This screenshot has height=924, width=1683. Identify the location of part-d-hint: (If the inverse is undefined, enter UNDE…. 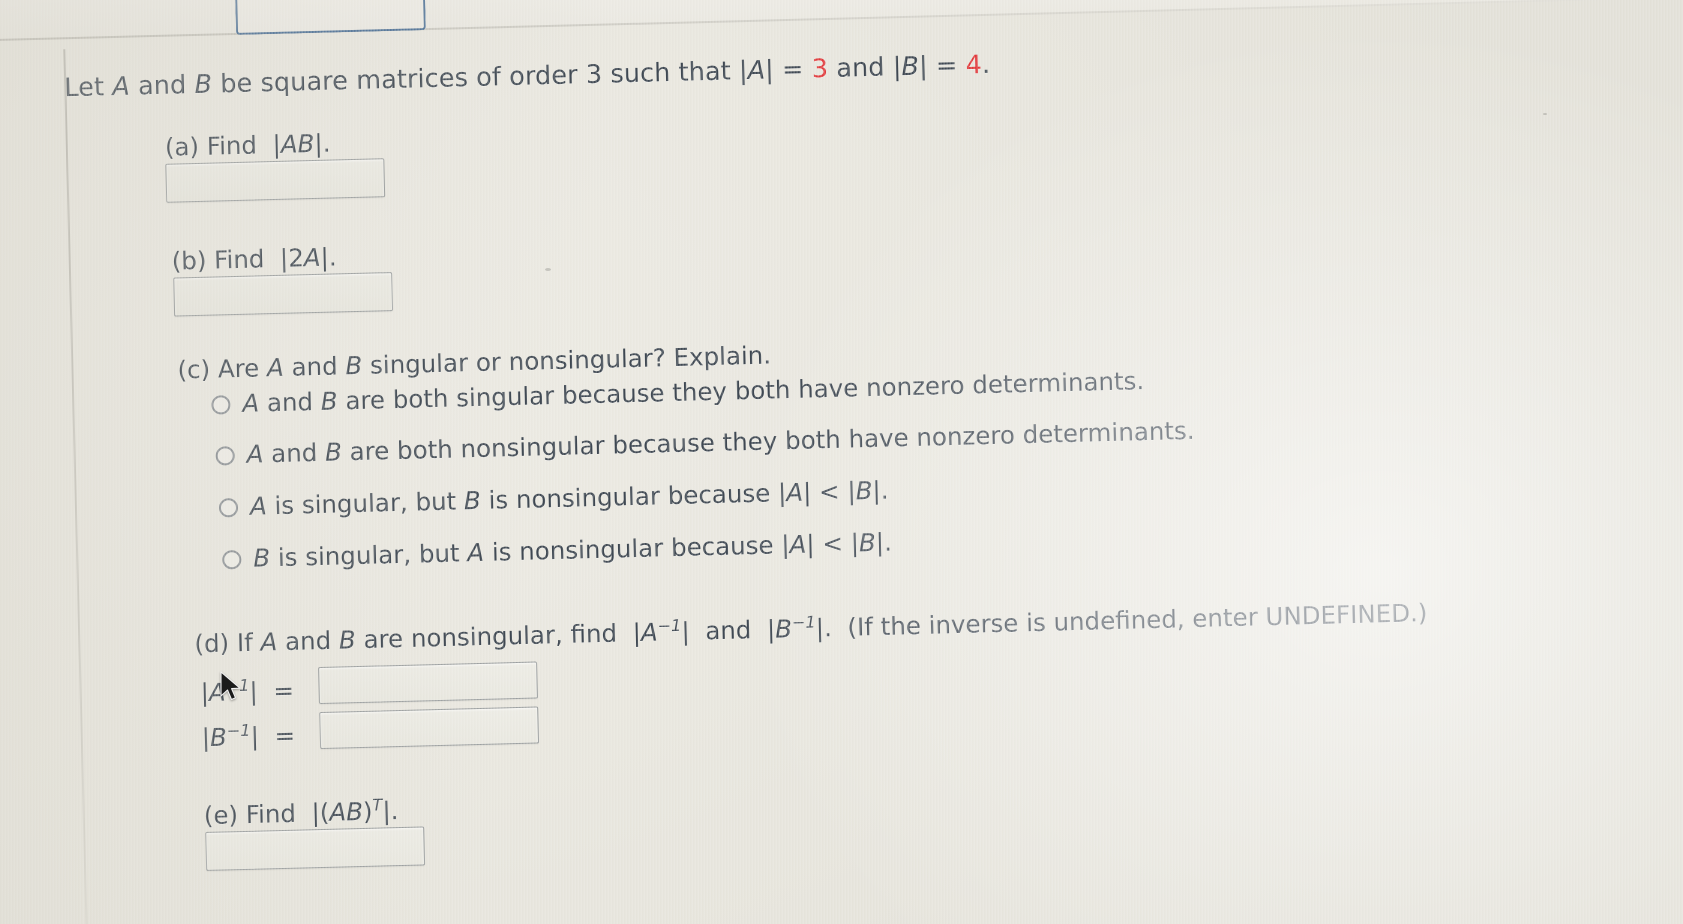
(1137, 620).